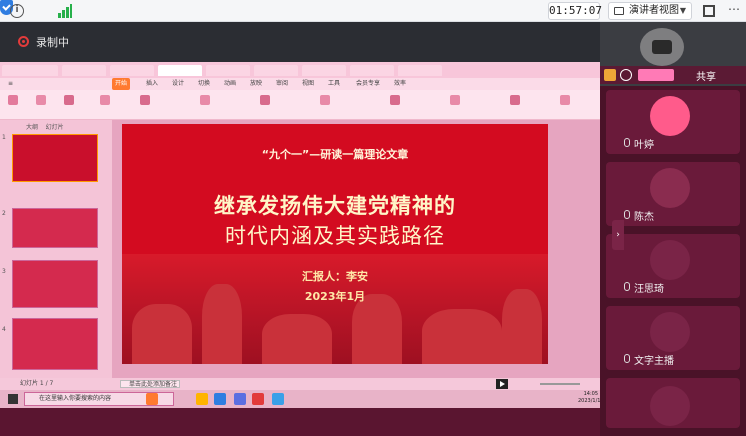 The width and height of the screenshot is (746, 436). I want to click on presenter-avatar, so click(662, 47).